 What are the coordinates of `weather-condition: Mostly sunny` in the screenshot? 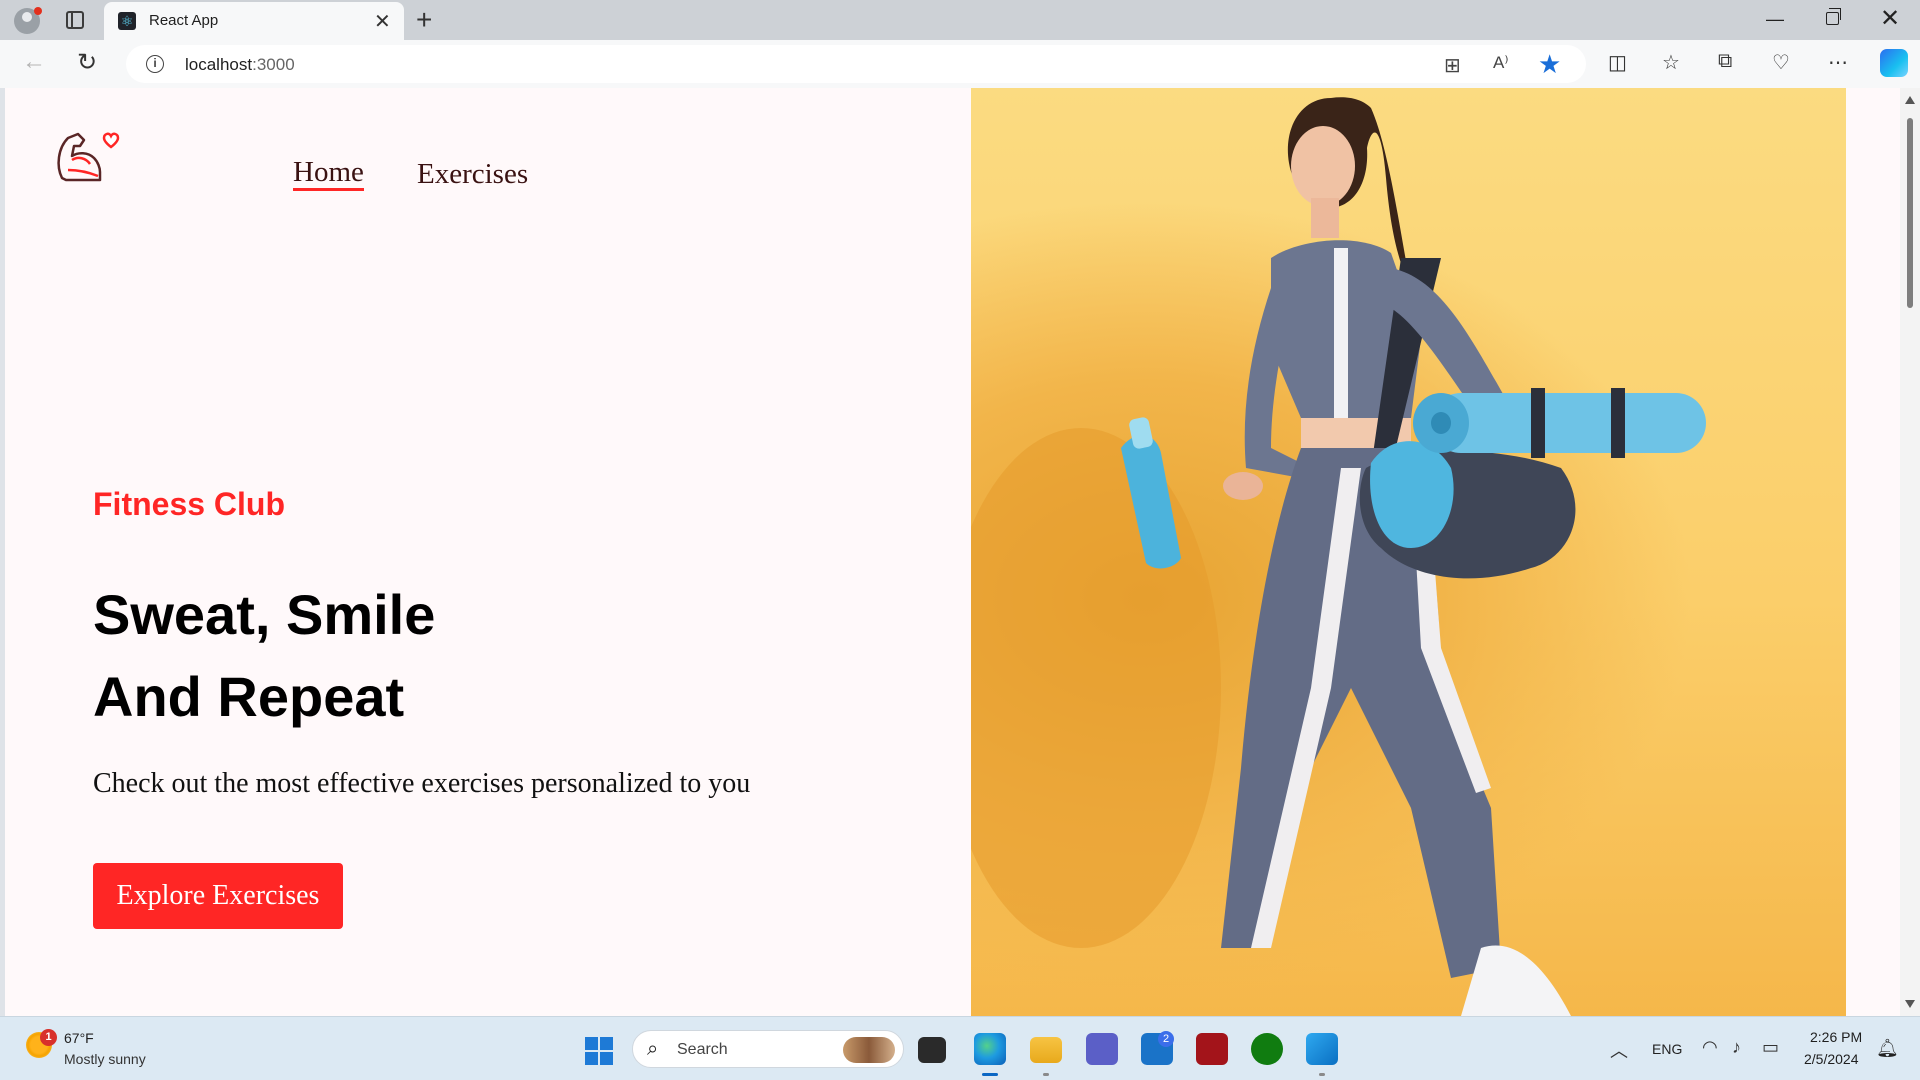 It's located at (105, 1059).